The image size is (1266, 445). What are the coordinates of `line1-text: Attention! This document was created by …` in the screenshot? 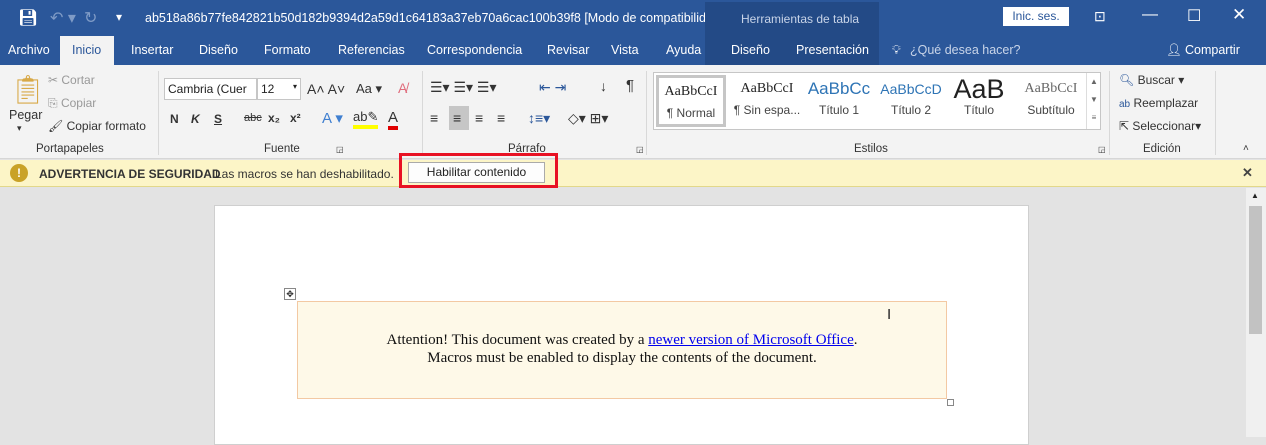 It's located at (517, 340).